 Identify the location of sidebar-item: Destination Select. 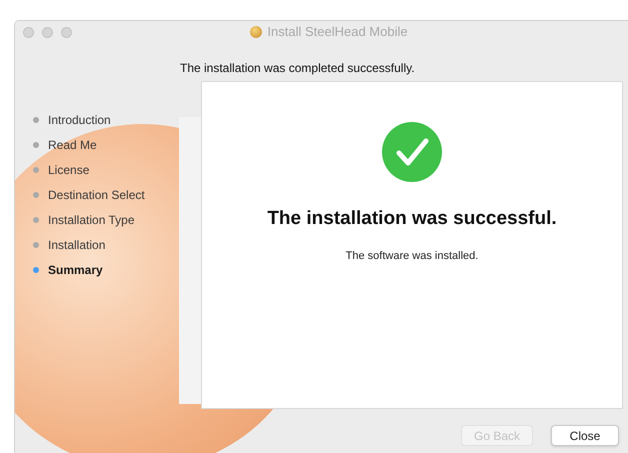
(106, 195).